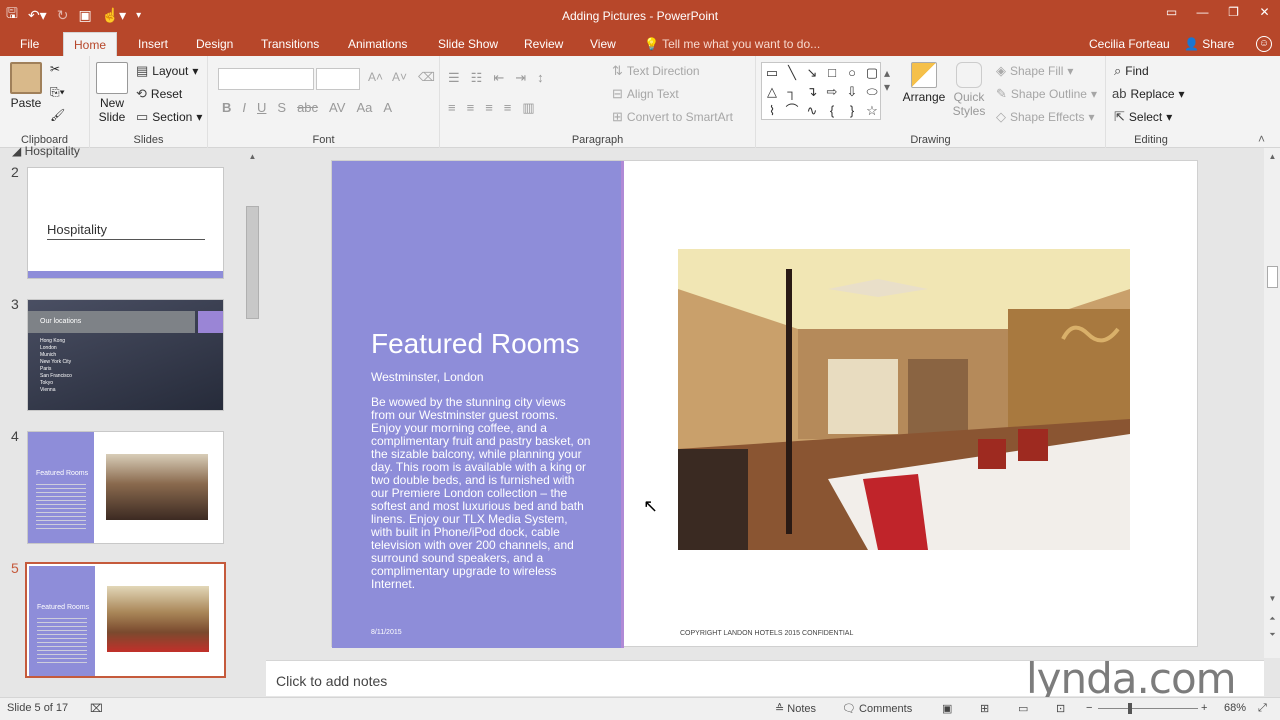 The image size is (1280, 720). I want to click on select-button: ⇱ Select ▾, so click(1143, 117).